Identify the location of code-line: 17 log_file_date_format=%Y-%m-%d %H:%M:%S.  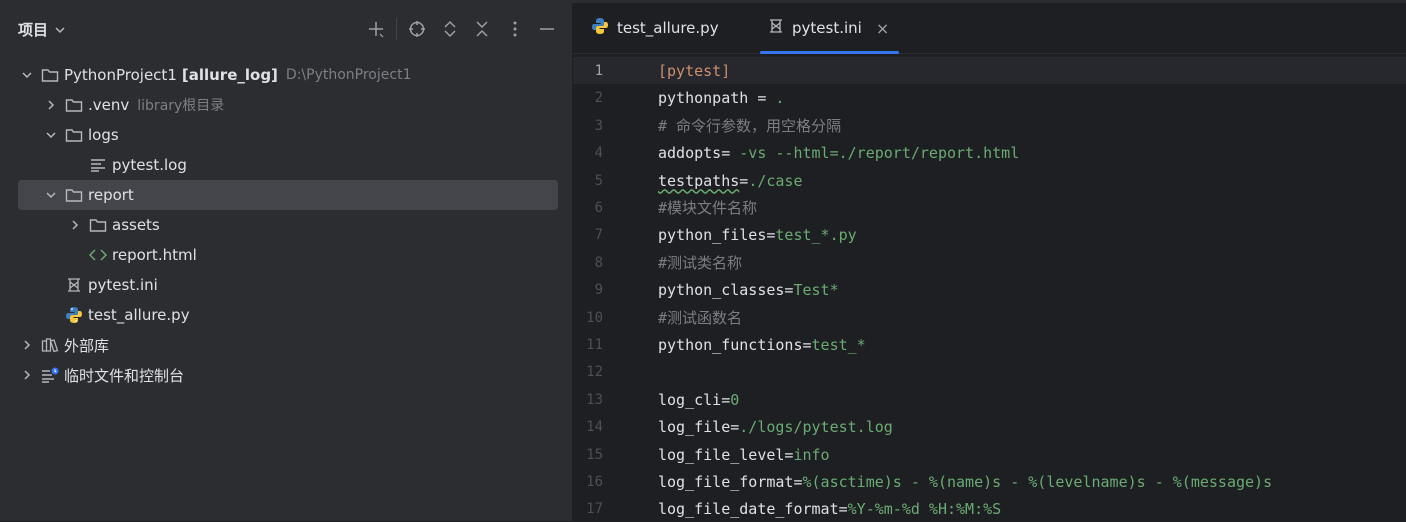
(989, 508).